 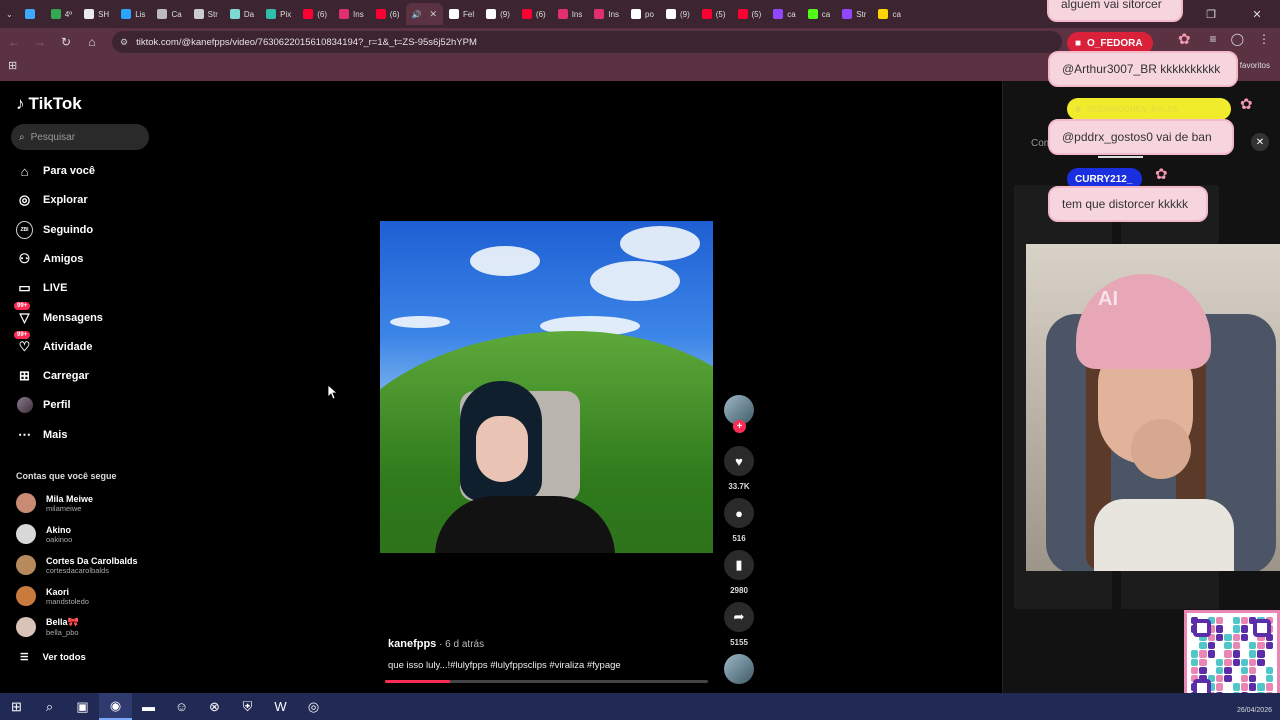 I want to click on video-progress-bar, so click(x=546, y=681).